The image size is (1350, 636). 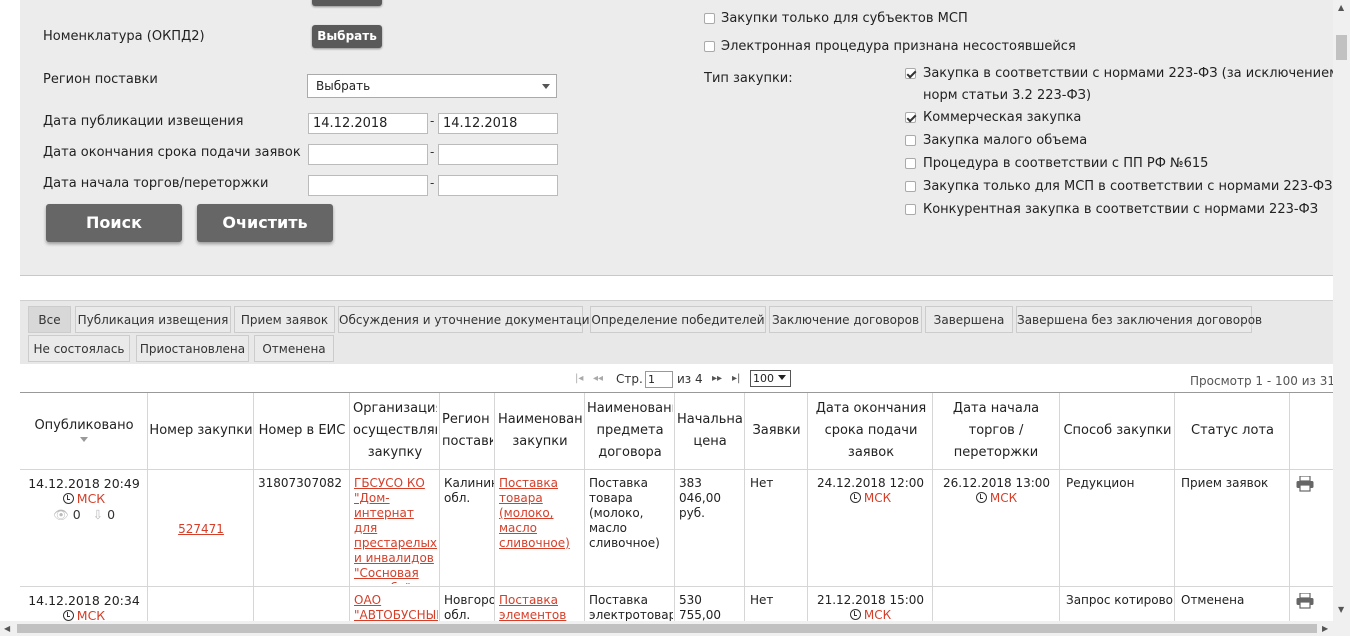 I want to click on pub-date-to-input: 14.12.2018, so click(x=498, y=123).